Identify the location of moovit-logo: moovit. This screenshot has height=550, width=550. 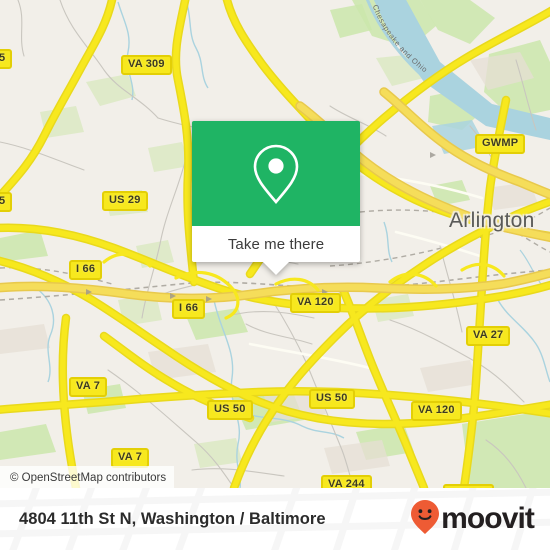
(472, 519).